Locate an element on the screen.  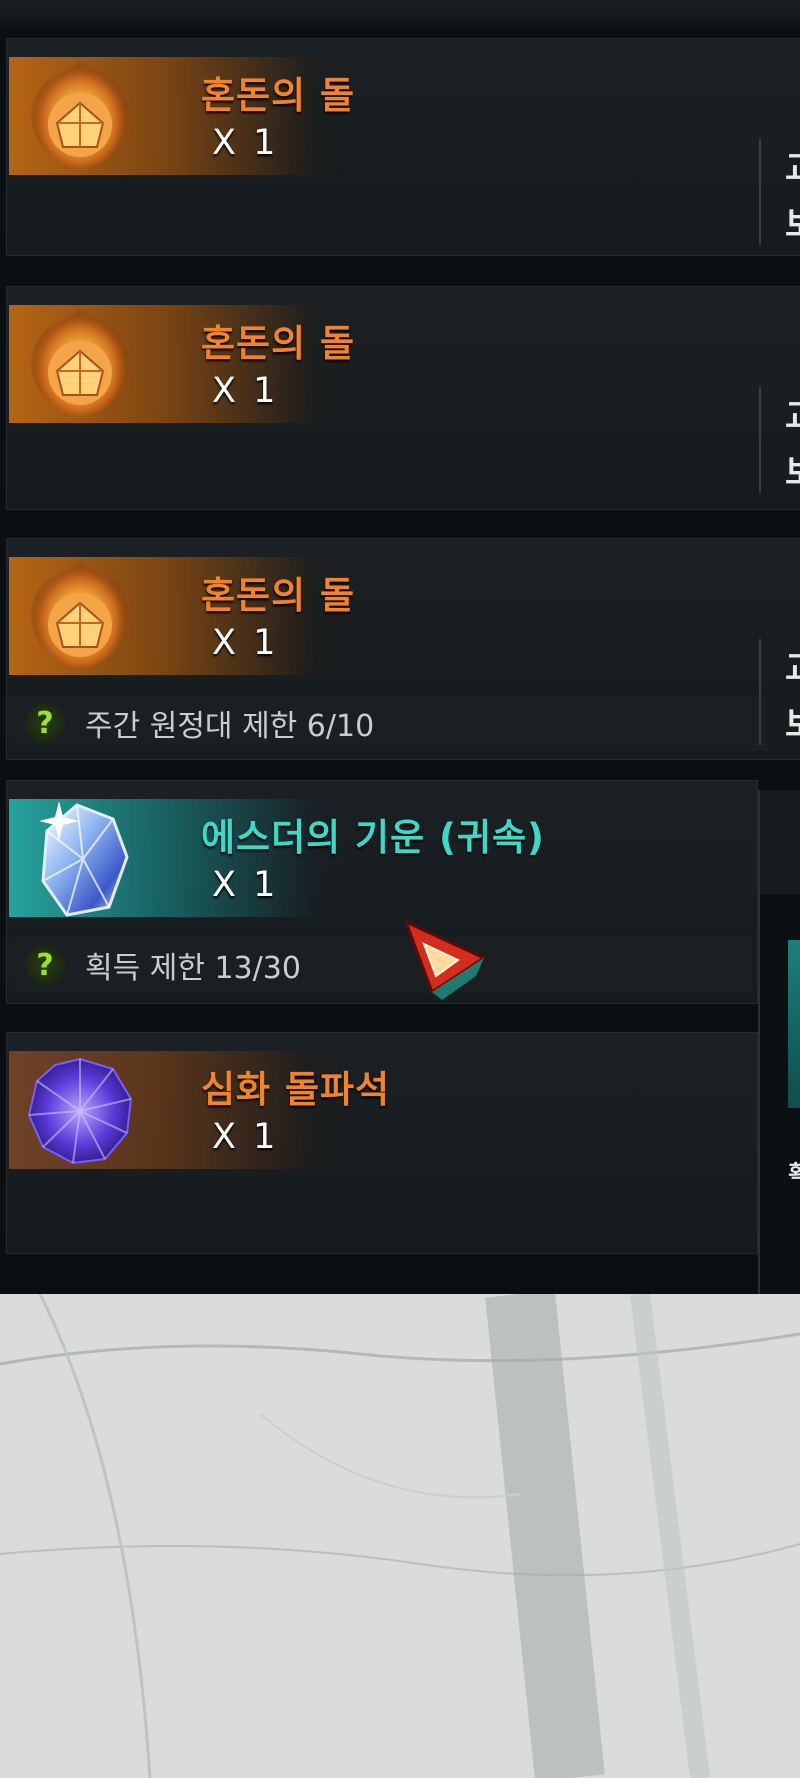
cursor-pointer-icon is located at coordinates (444, 959).